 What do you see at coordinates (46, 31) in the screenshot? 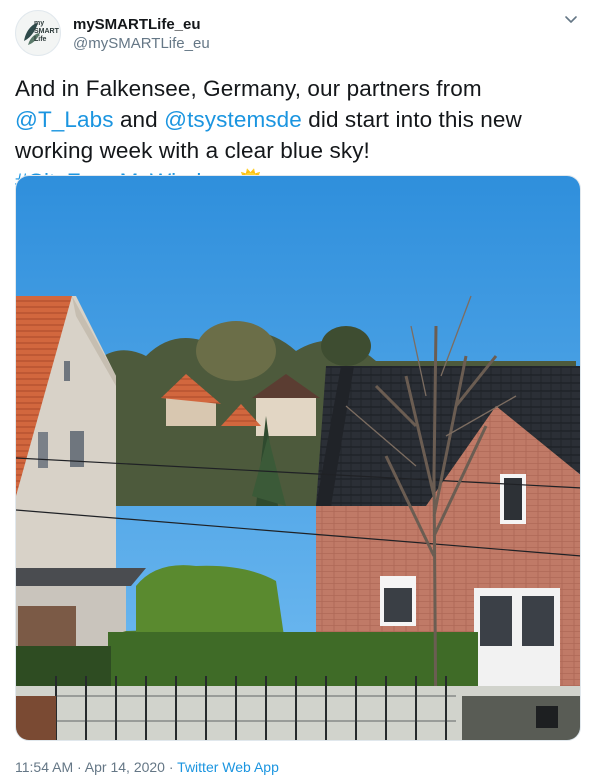
I see `avatar-logo-text: my SMART Life` at bounding box center [46, 31].